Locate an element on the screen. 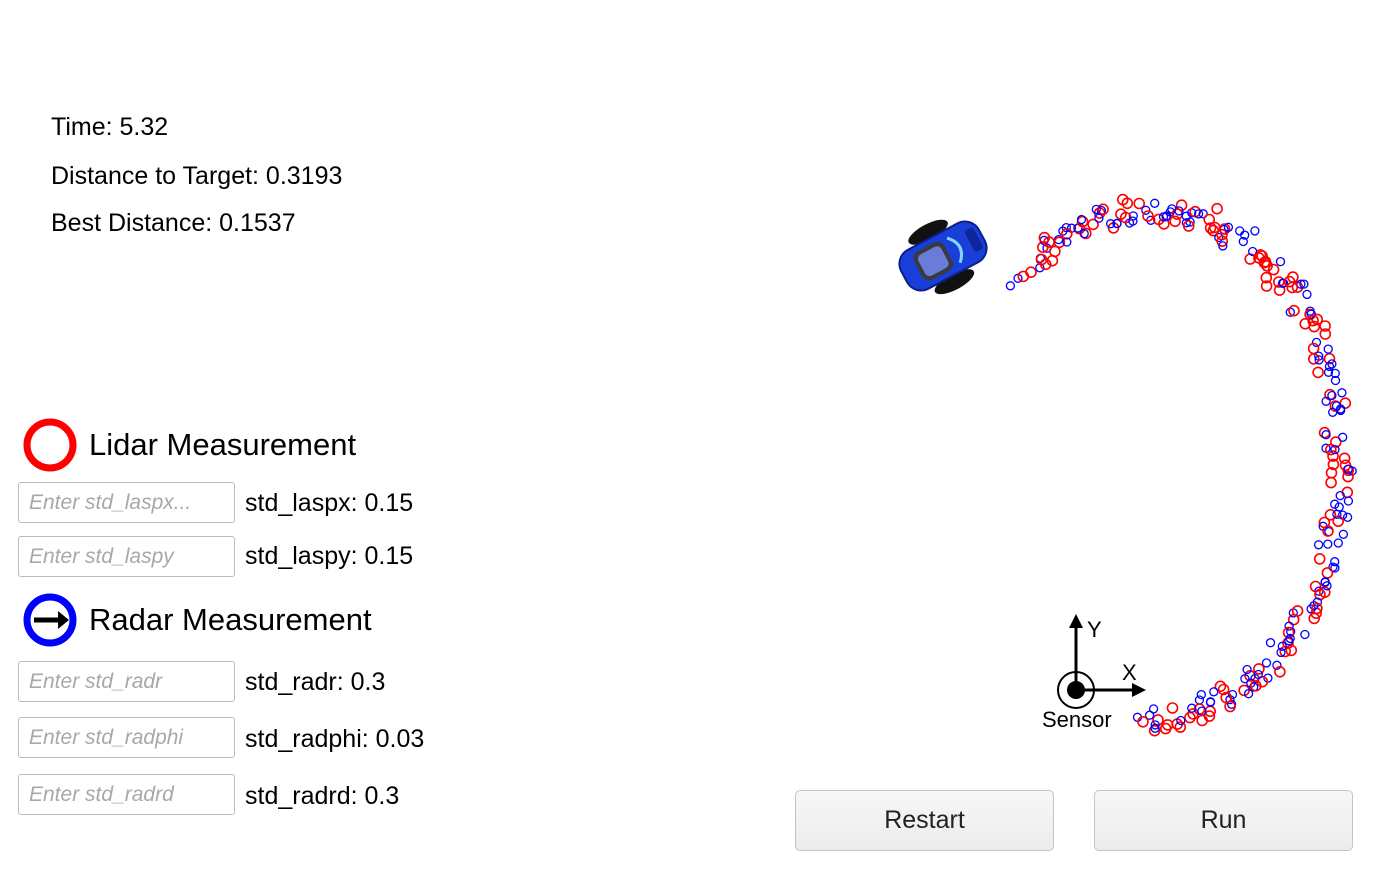  car-icon is located at coordinates (943, 257).